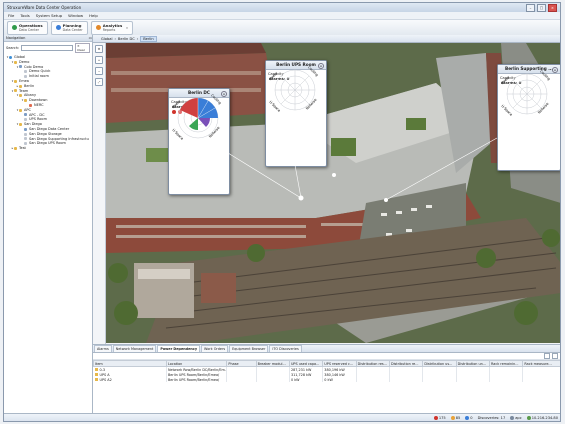 The width and height of the screenshot is (565, 424). What do you see at coordinates (249, 348) in the screenshot?
I see `tab-equipment-browser: Equipment Browser` at bounding box center [249, 348].